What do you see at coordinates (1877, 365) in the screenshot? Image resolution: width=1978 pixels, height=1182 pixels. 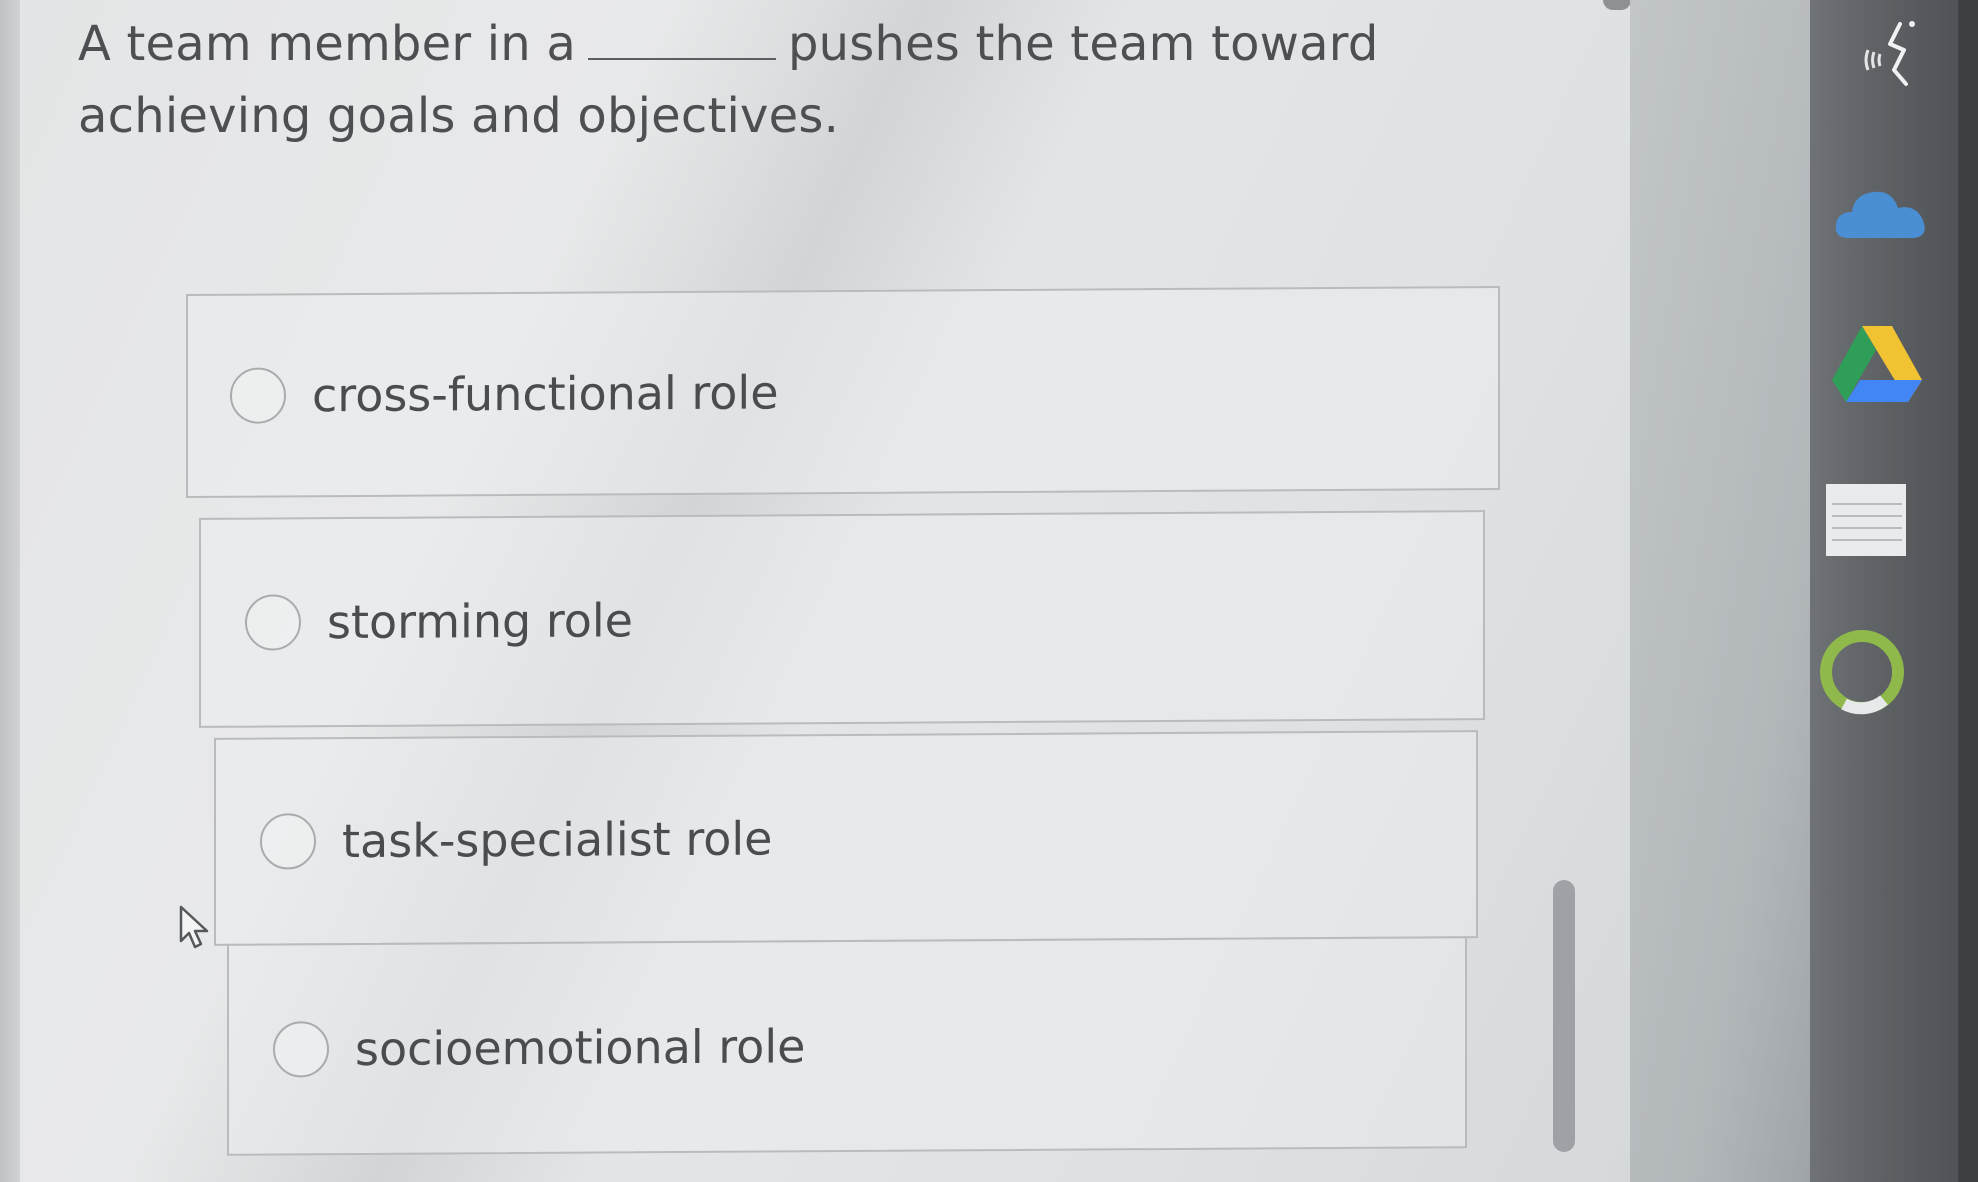 I see `google-drive-icon` at bounding box center [1877, 365].